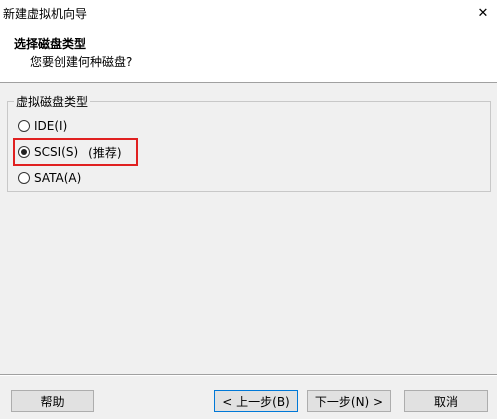 This screenshot has width=497, height=419. What do you see at coordinates (24, 126) in the screenshot?
I see `radio-ide-indicator` at bounding box center [24, 126].